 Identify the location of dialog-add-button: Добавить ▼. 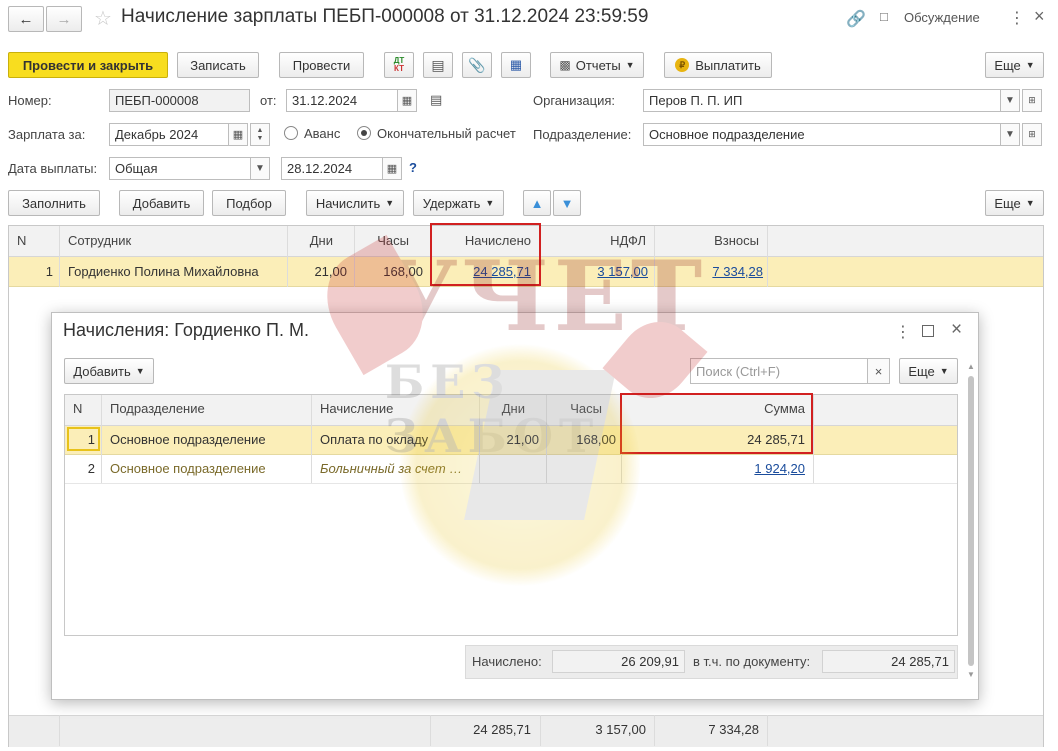
(109, 371).